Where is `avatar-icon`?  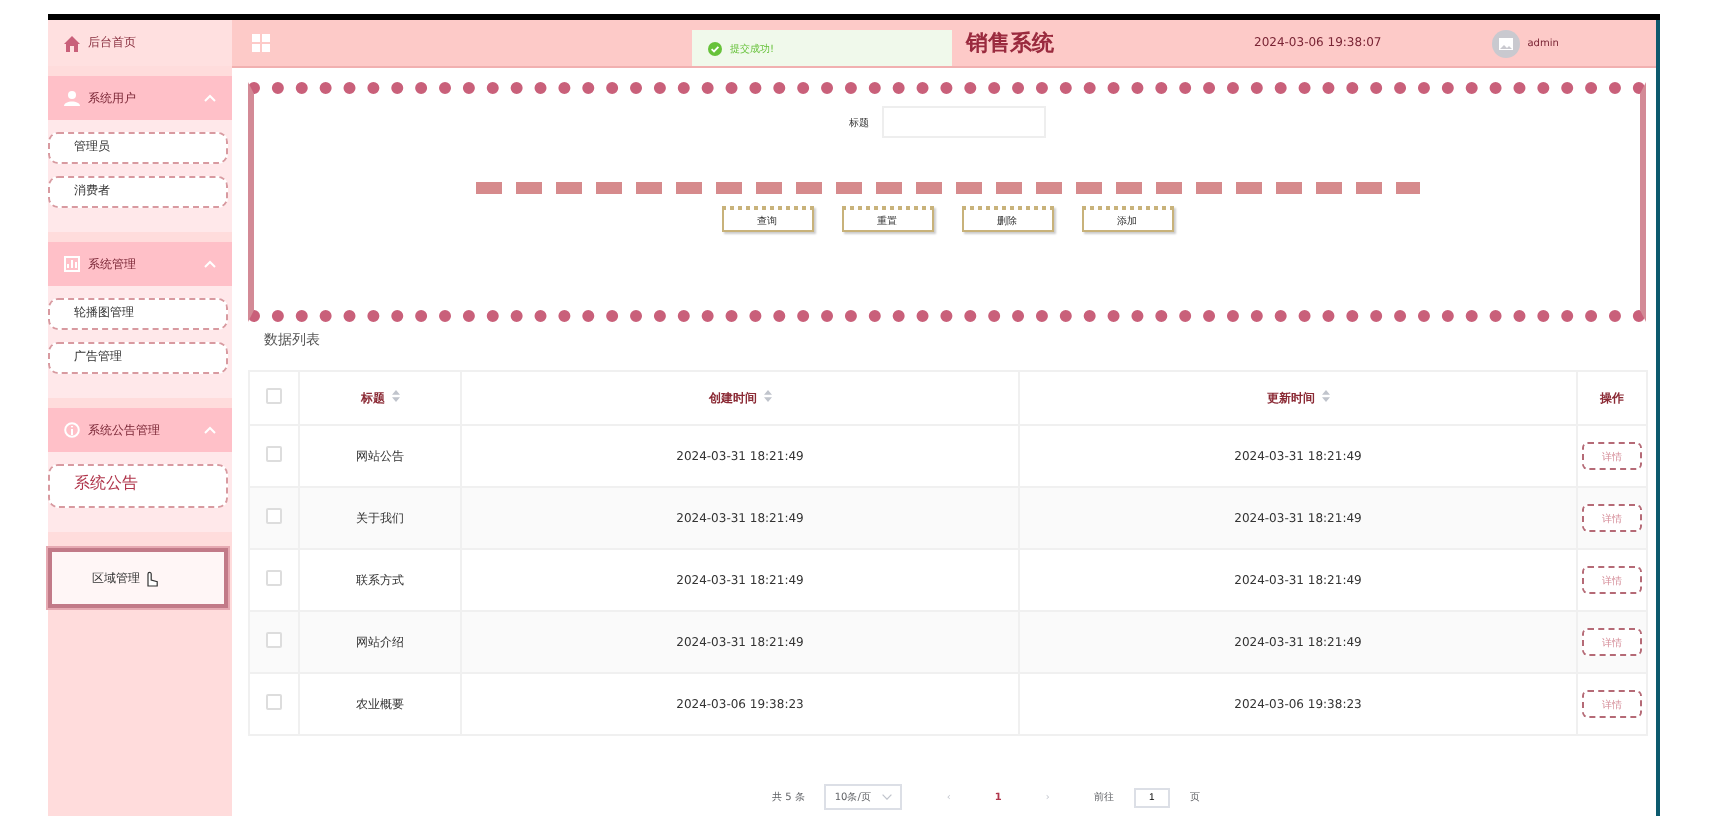 avatar-icon is located at coordinates (1505, 43).